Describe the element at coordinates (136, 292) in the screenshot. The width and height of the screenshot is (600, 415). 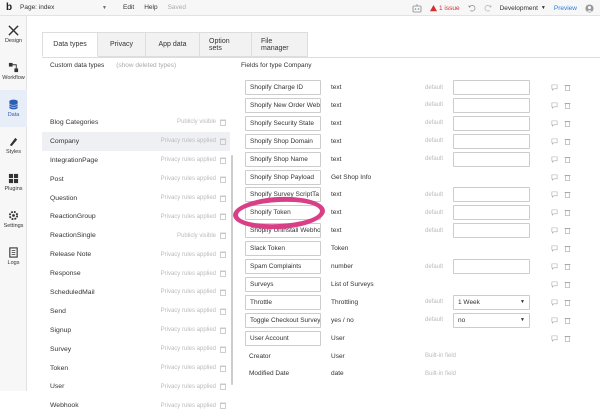
I see `data-type-row: ScheduledMail Privacy rules applied` at that location.